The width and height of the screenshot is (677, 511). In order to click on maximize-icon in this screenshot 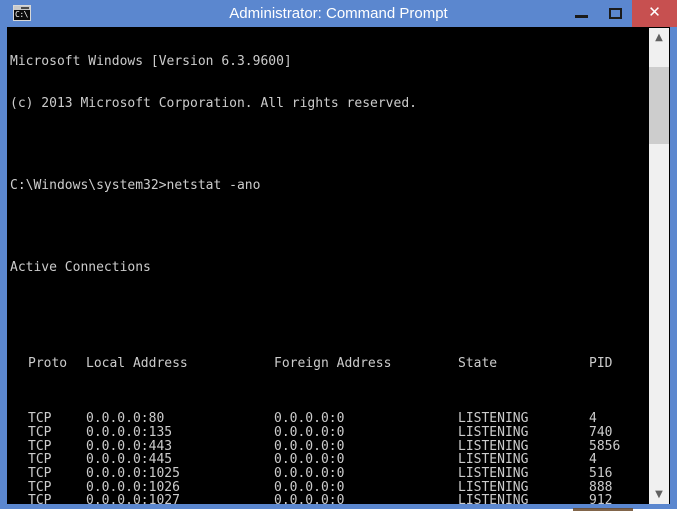, I will do `click(615, 13)`.